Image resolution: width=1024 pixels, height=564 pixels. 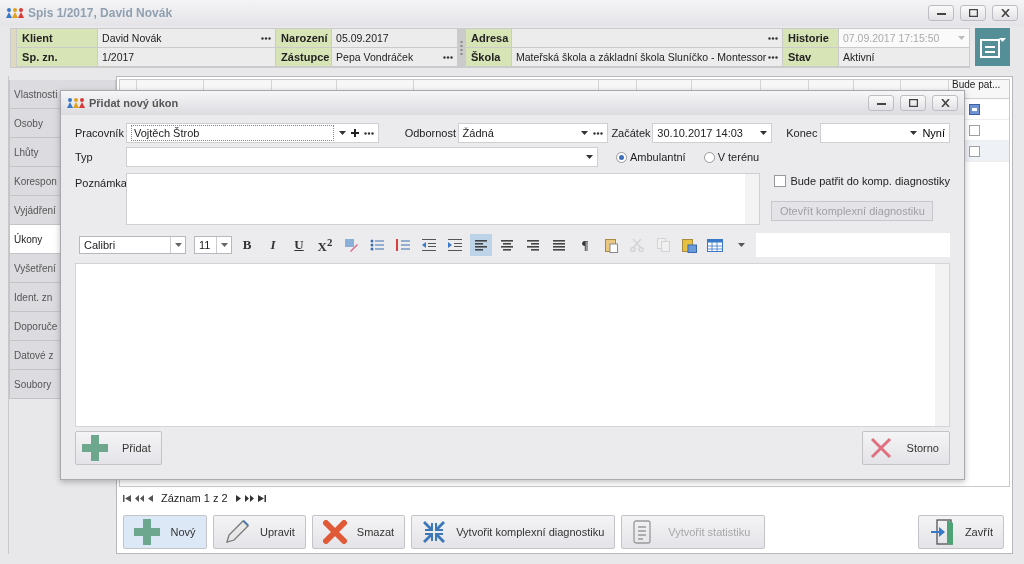 I want to click on field-label: Stav, so click(x=810, y=57).